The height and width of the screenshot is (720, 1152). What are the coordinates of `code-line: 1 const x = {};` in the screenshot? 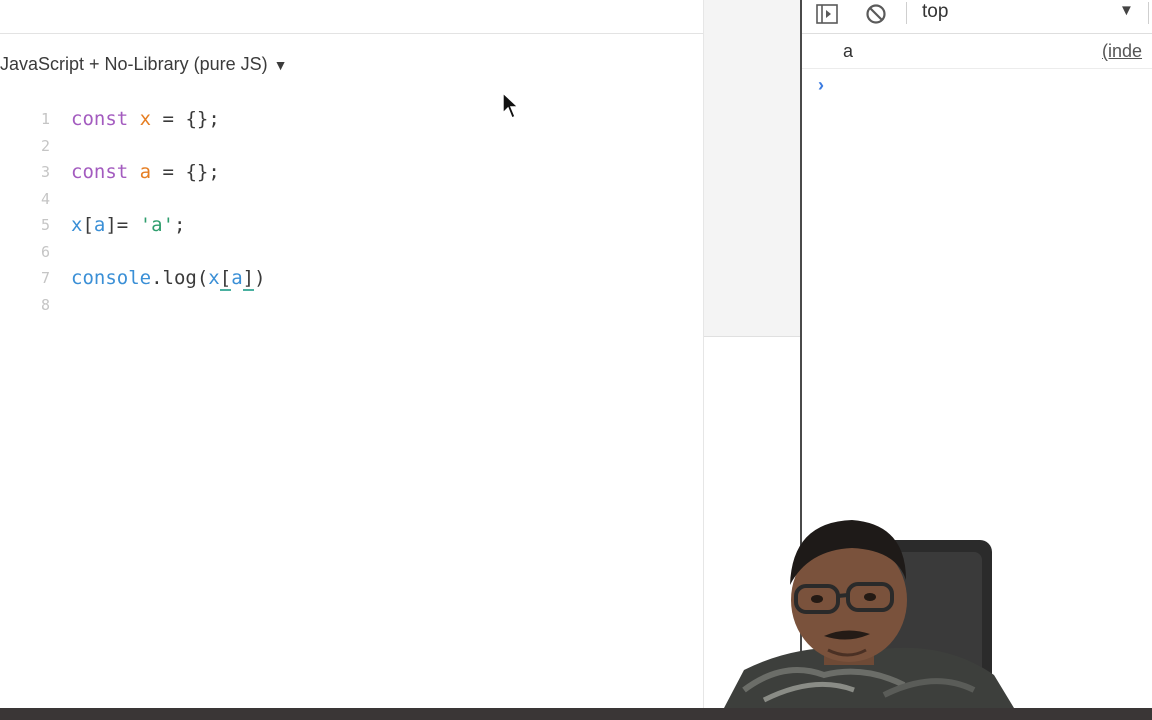 It's located at (351, 119).